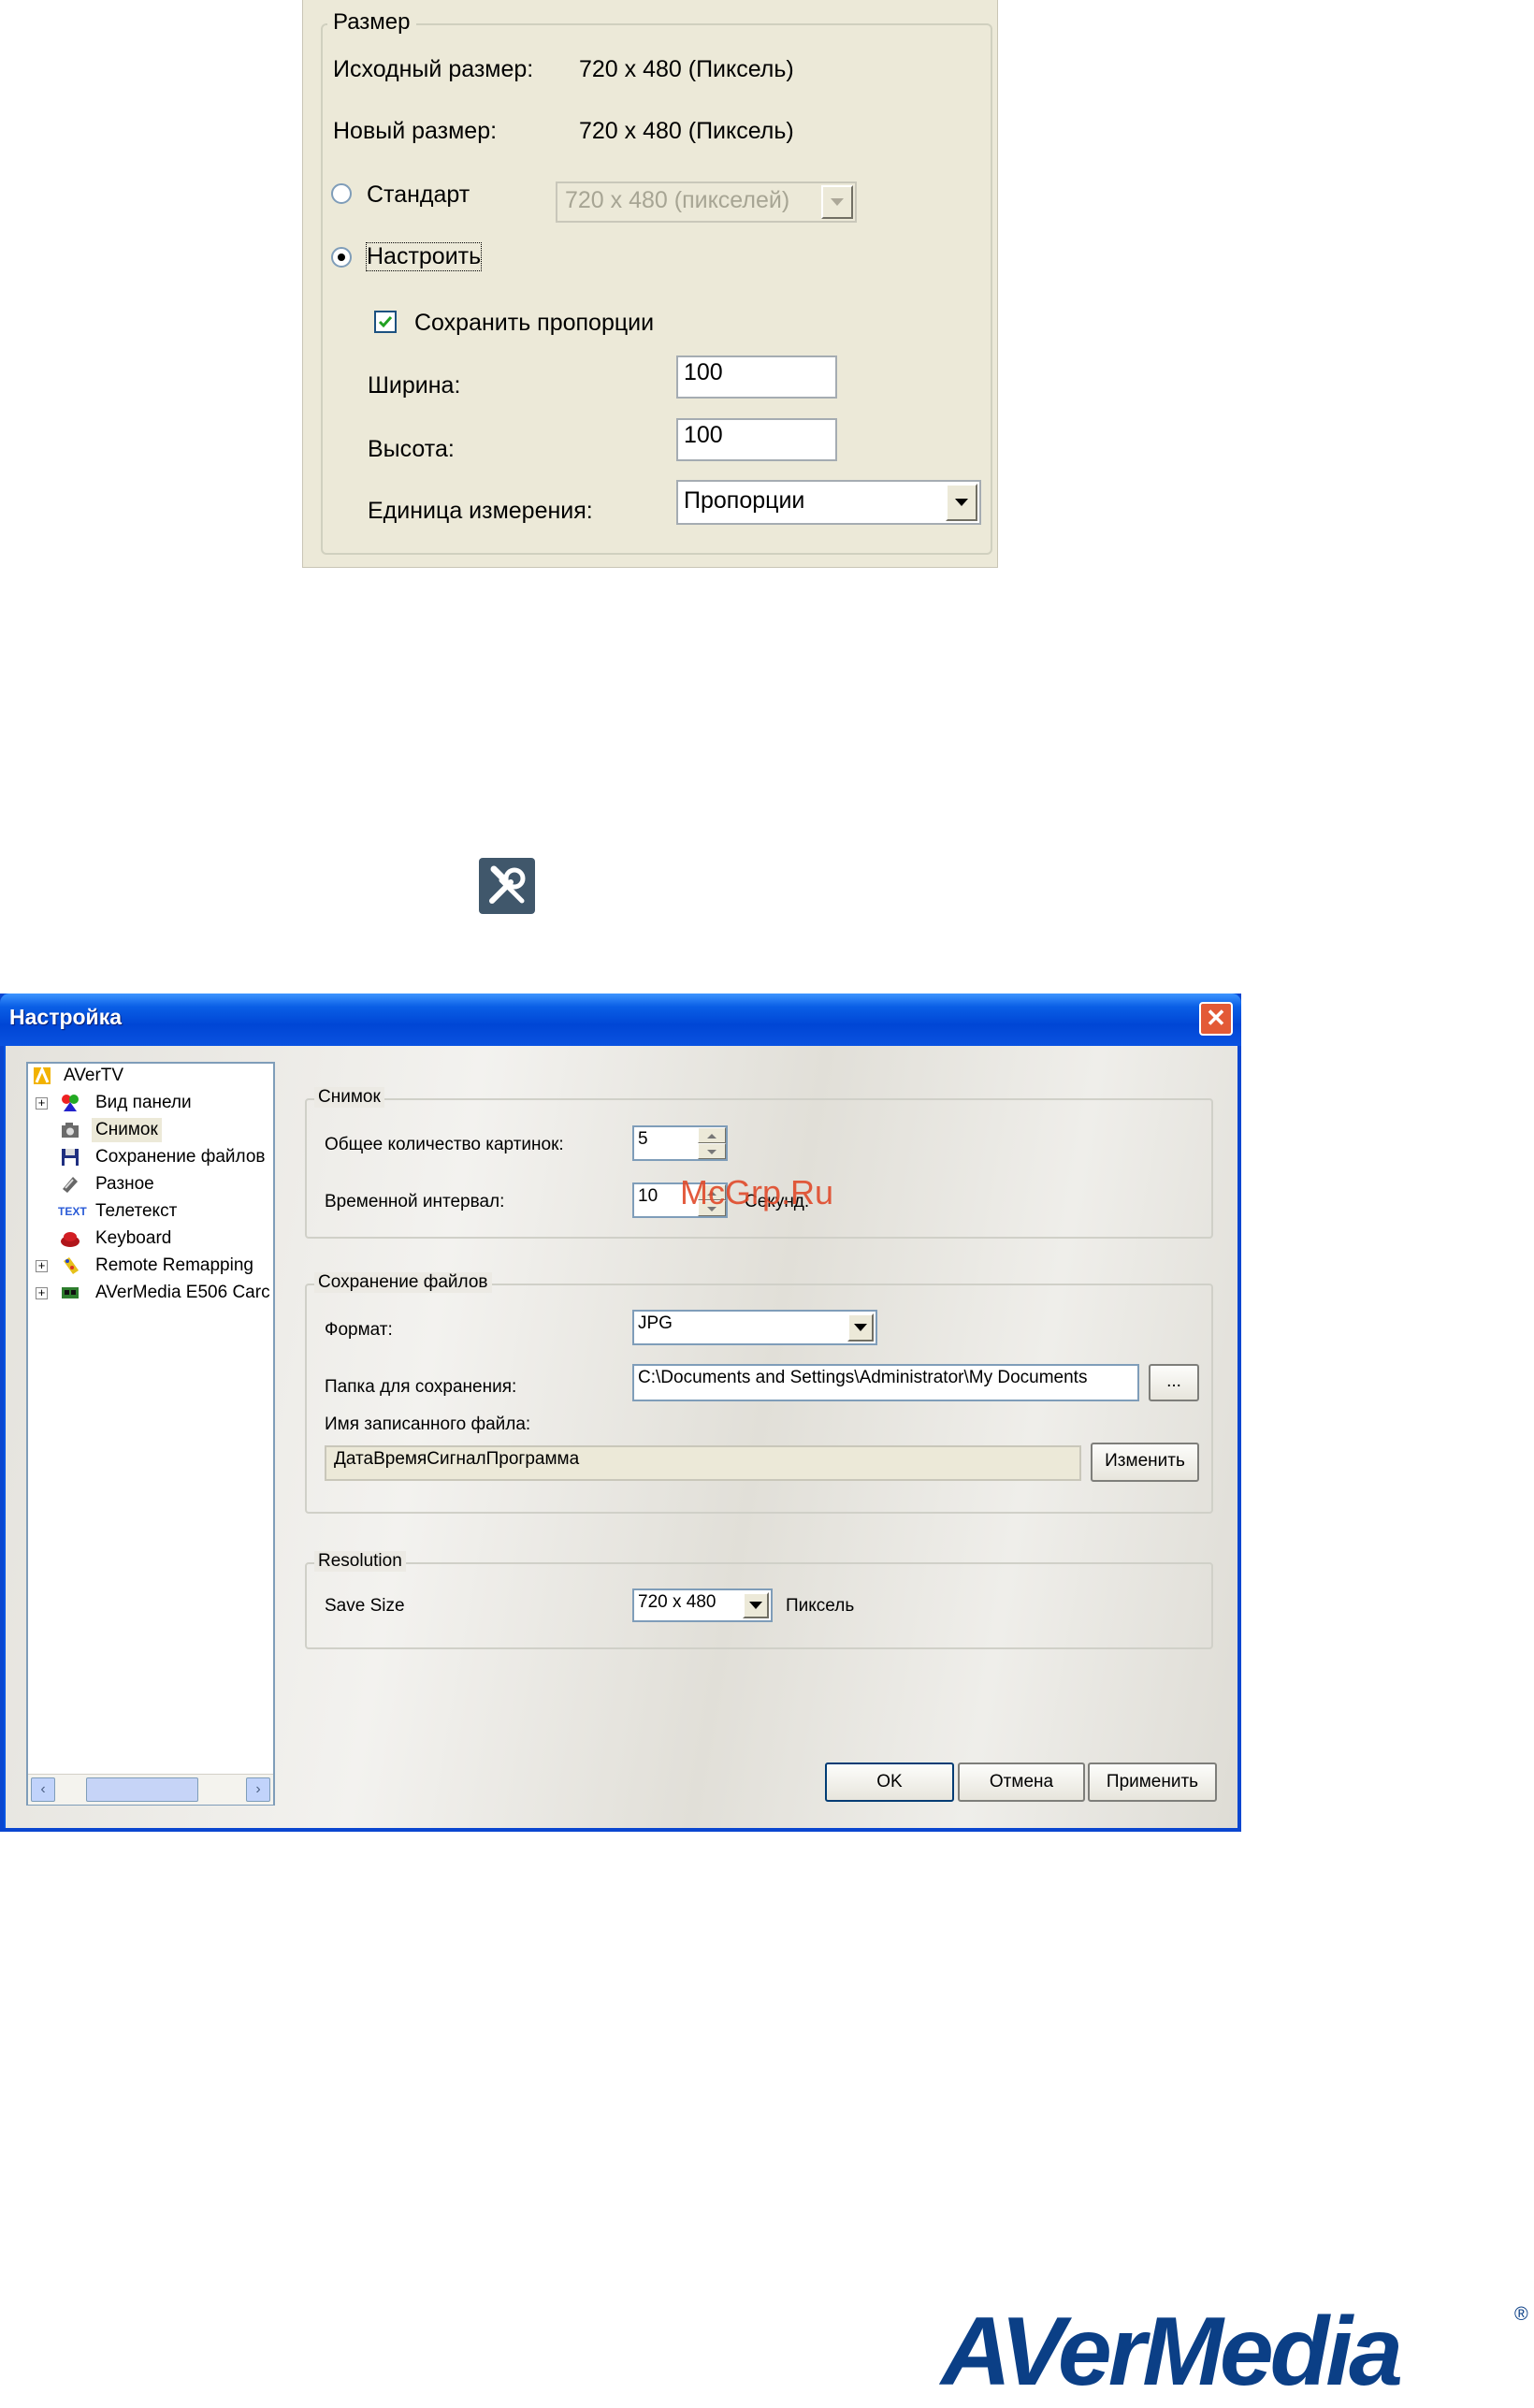  What do you see at coordinates (70, 1158) in the screenshot?
I see `floppy-icon` at bounding box center [70, 1158].